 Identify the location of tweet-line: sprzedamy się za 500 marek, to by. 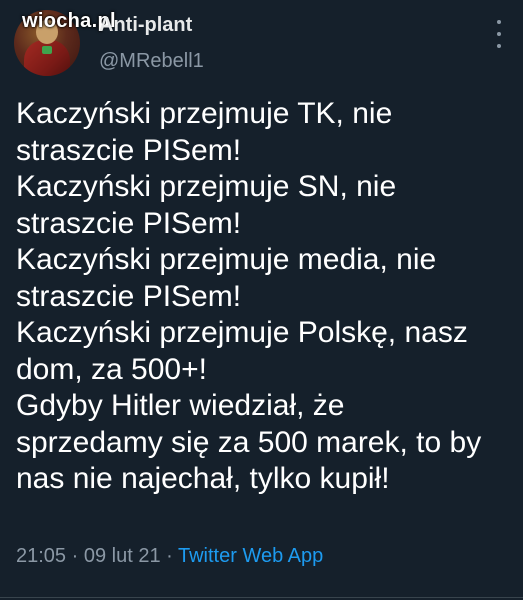
(249, 442).